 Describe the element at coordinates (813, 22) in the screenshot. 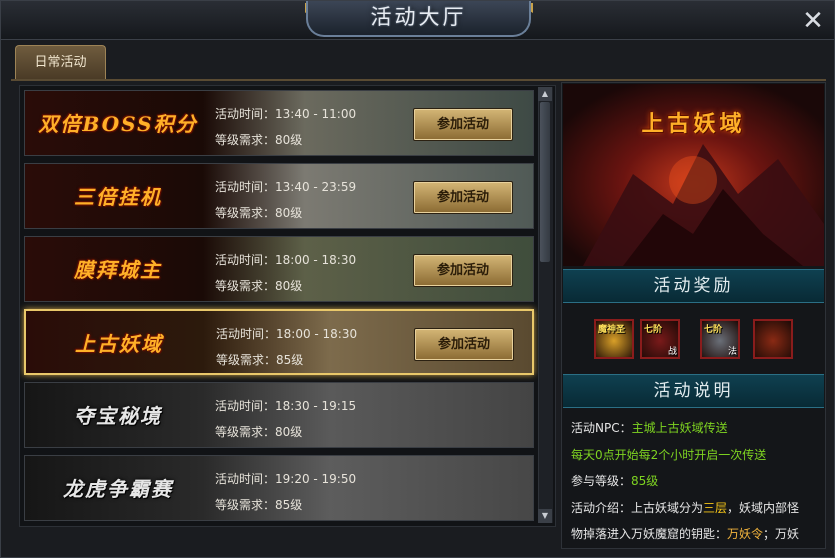

I see `close-icon: ✕` at that location.